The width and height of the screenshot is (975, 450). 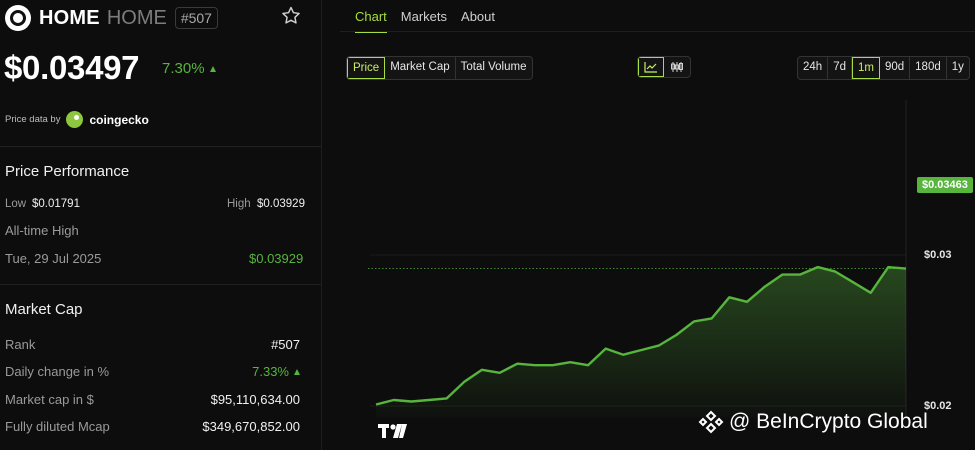 I want to click on main-tabs: Chart Markets About, so click(x=432, y=21).